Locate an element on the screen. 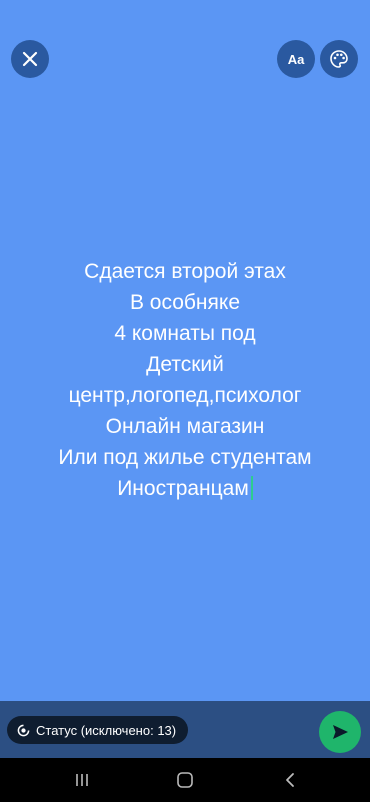 The width and height of the screenshot is (370, 802). close-button is located at coordinates (30, 59).